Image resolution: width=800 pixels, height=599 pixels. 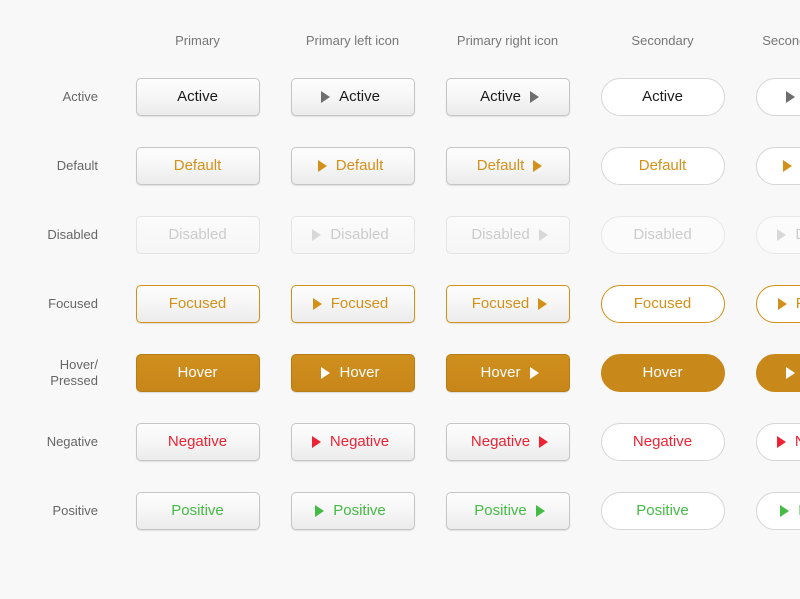 I want to click on column-header-secondary-left: Secondary left icon, so click(x=781, y=40).